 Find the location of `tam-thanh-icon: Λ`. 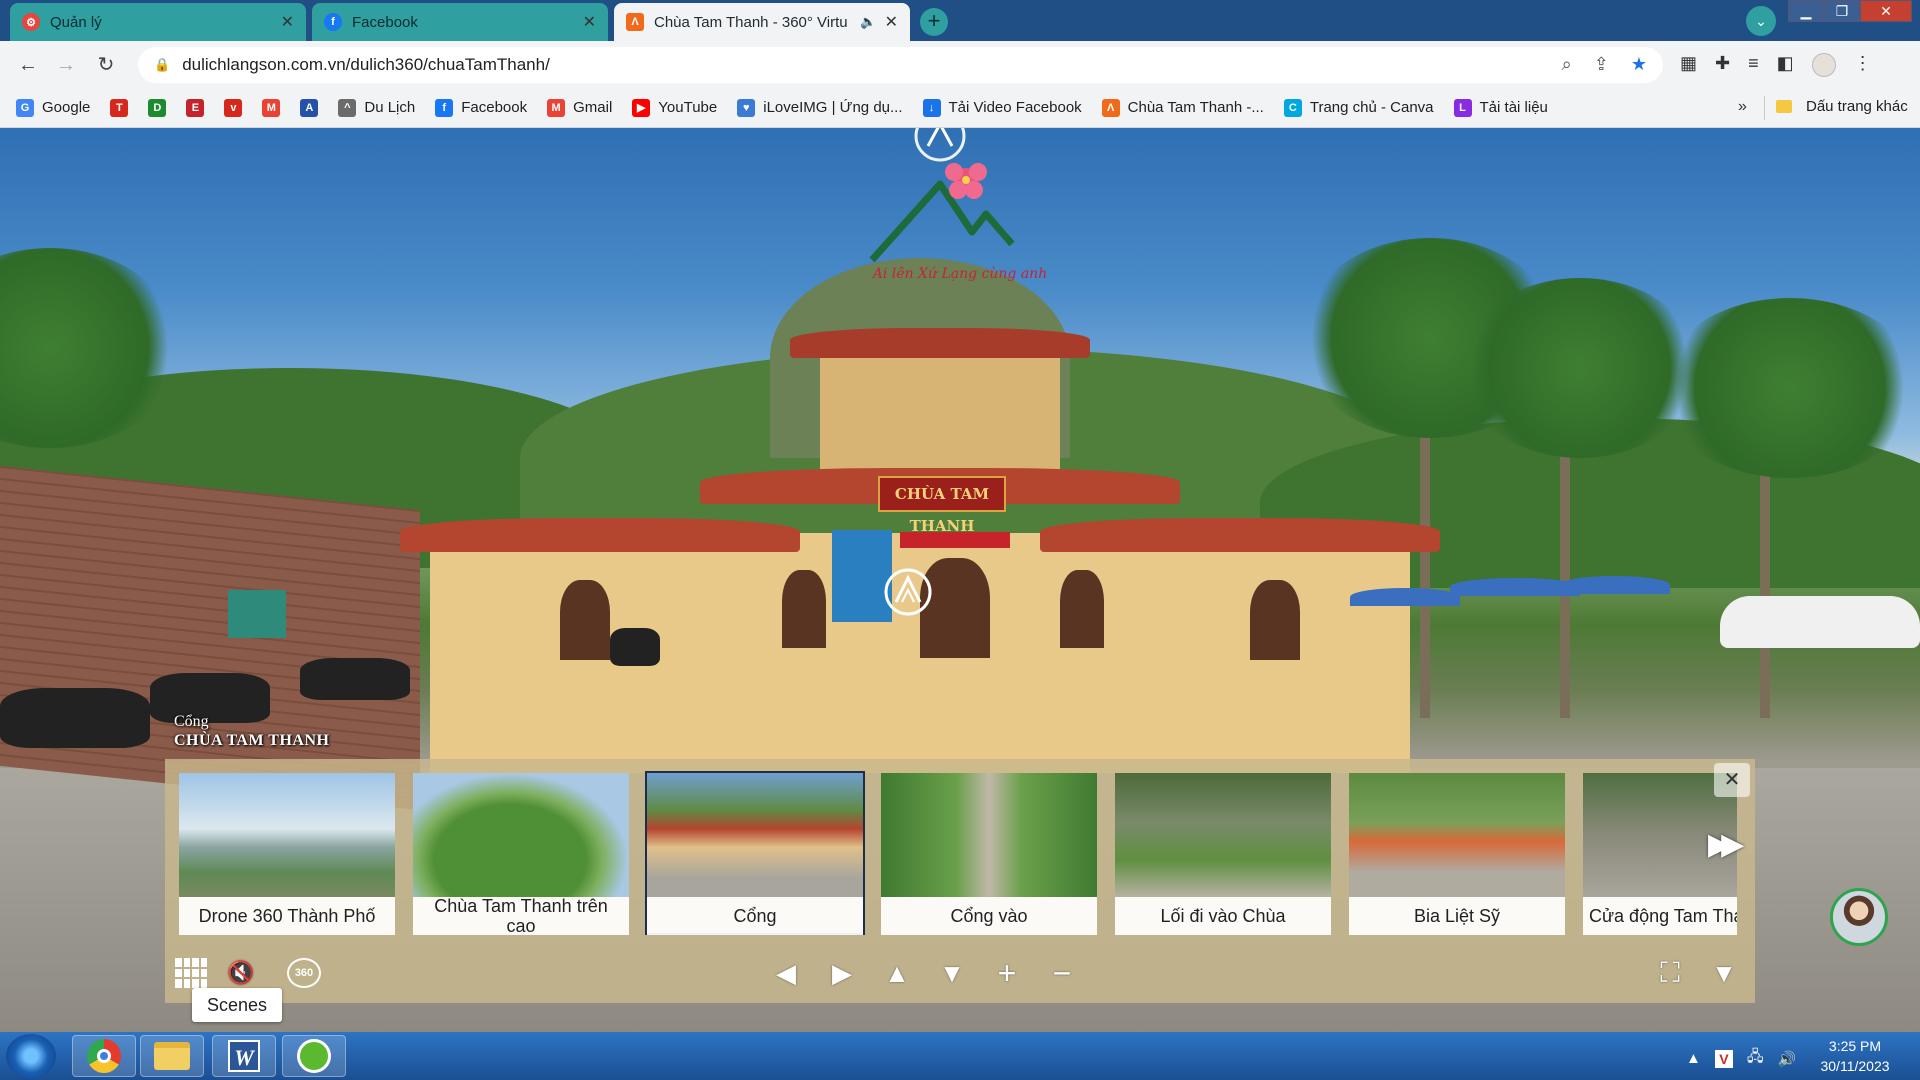

tam-thanh-icon: Λ is located at coordinates (1110, 107).